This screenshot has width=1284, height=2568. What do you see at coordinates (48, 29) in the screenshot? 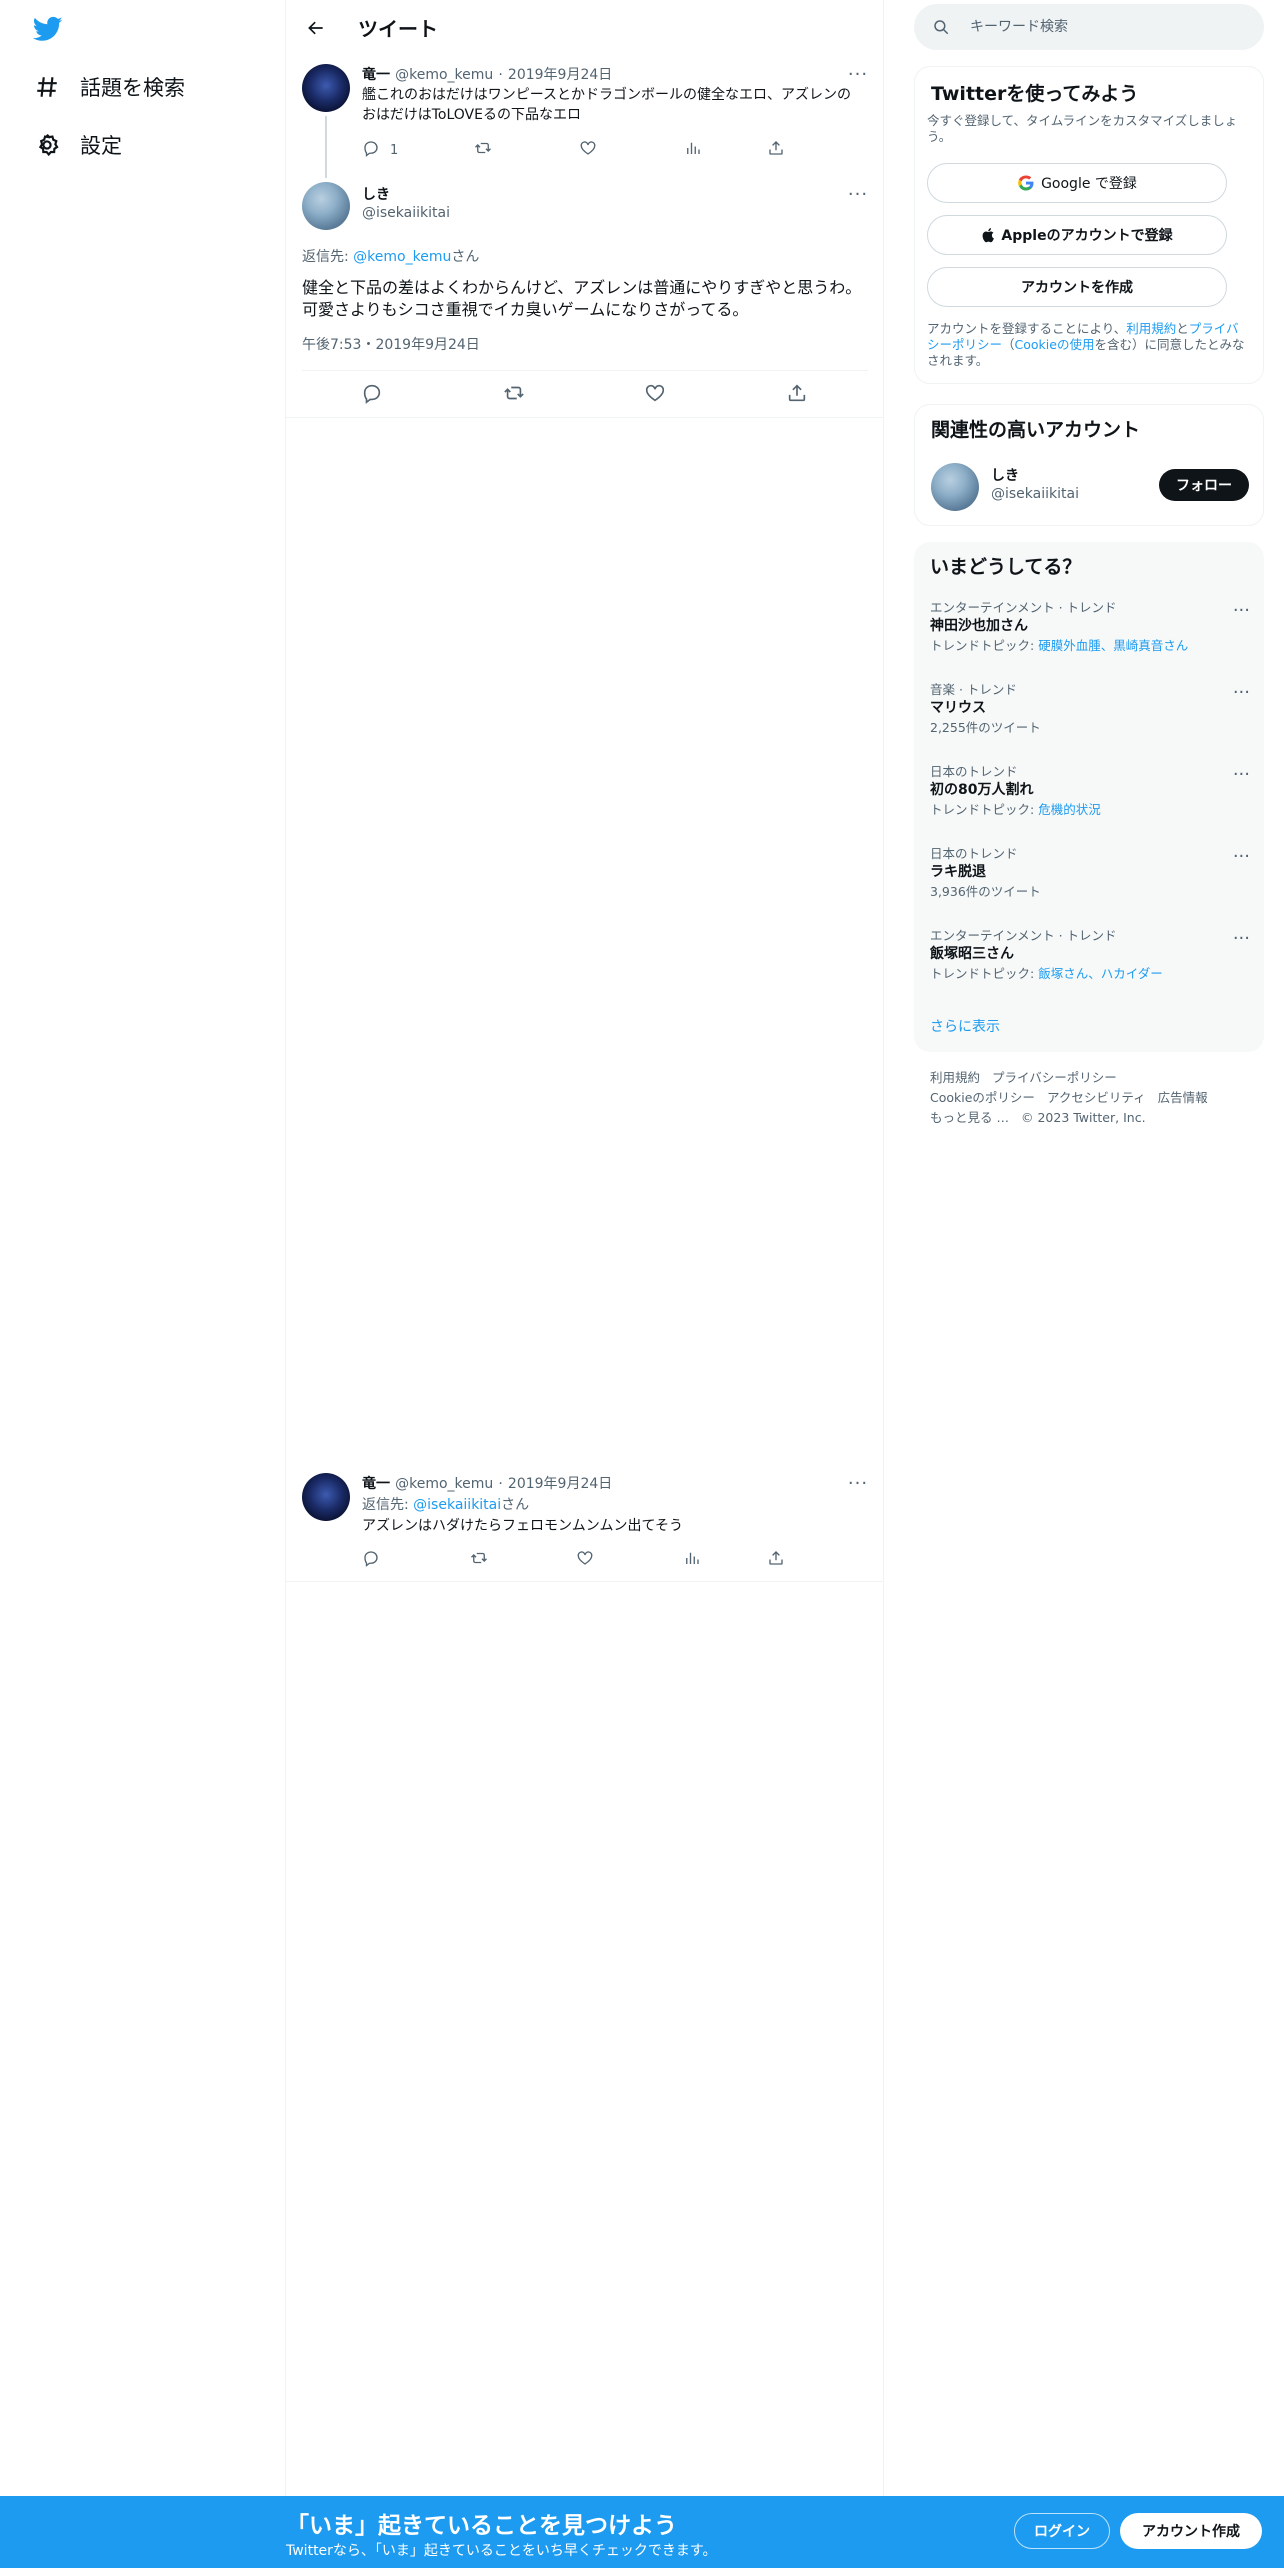
I see `twitter-bird-icon` at bounding box center [48, 29].